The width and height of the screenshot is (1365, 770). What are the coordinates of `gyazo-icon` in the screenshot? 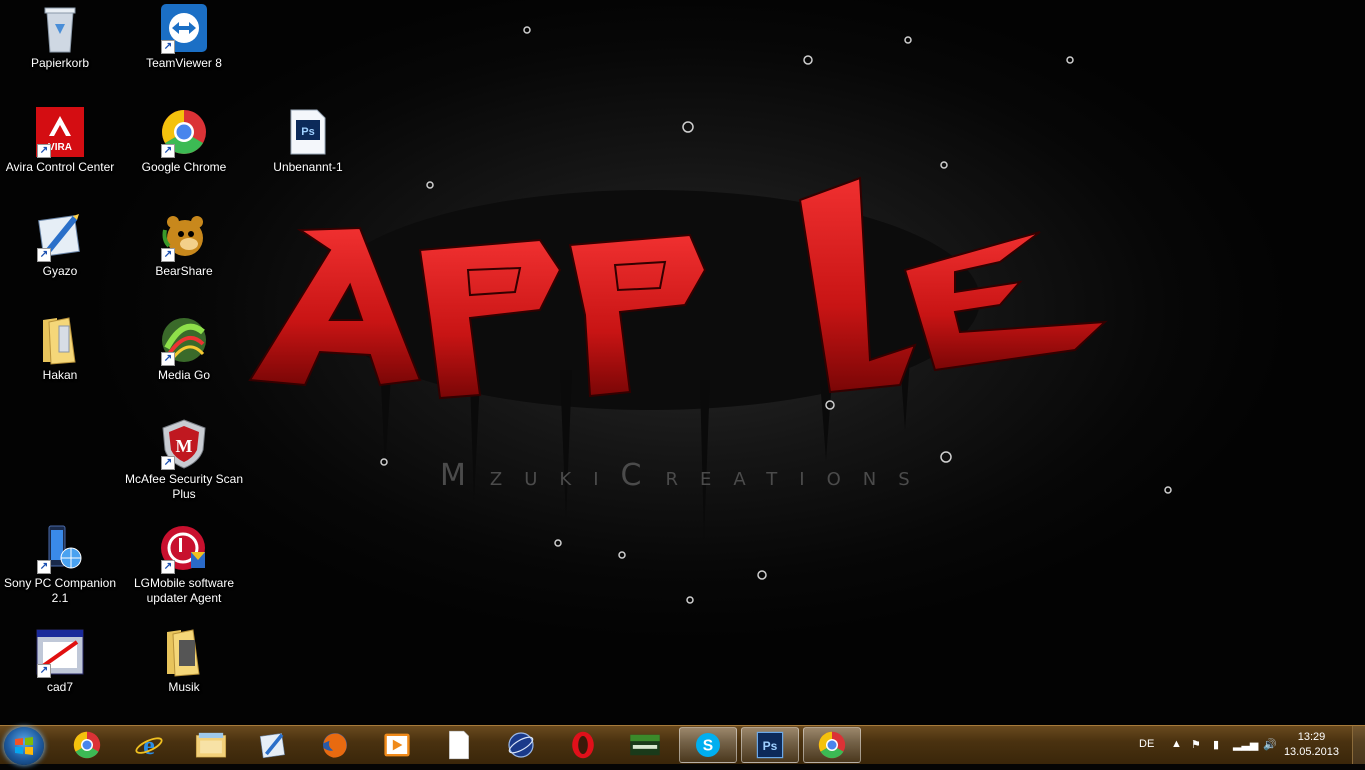 It's located at (272, 746).